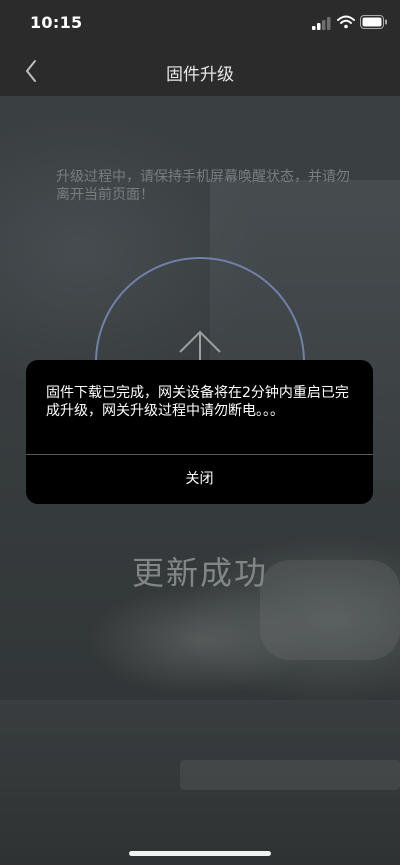 The height and width of the screenshot is (865, 400). What do you see at coordinates (56, 22) in the screenshot?
I see `status-time: 10:15` at bounding box center [56, 22].